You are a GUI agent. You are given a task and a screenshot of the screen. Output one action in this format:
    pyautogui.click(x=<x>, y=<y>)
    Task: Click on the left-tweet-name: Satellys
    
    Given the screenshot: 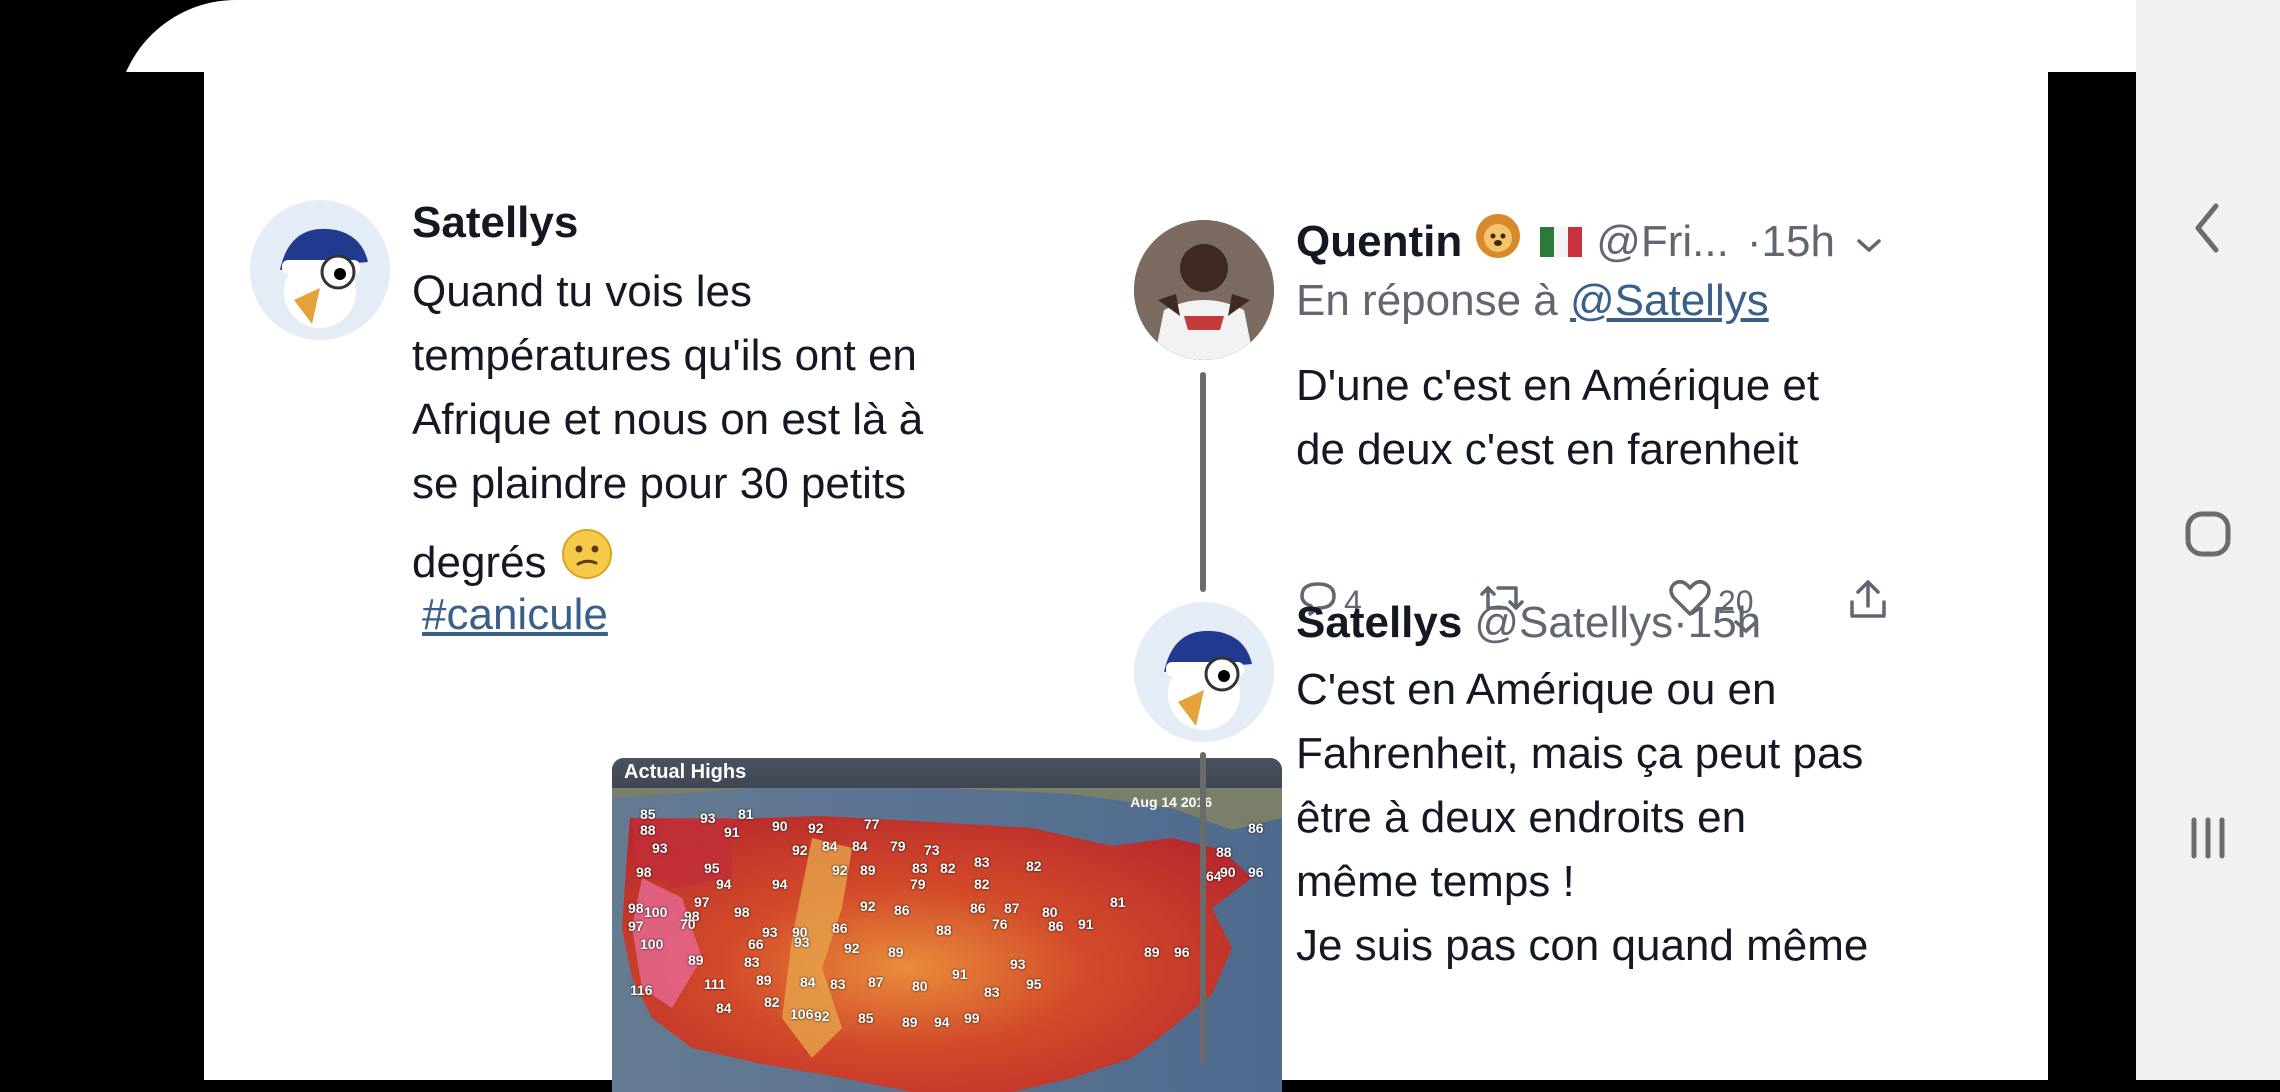 What is the action you would take?
    pyautogui.click(x=495, y=223)
    